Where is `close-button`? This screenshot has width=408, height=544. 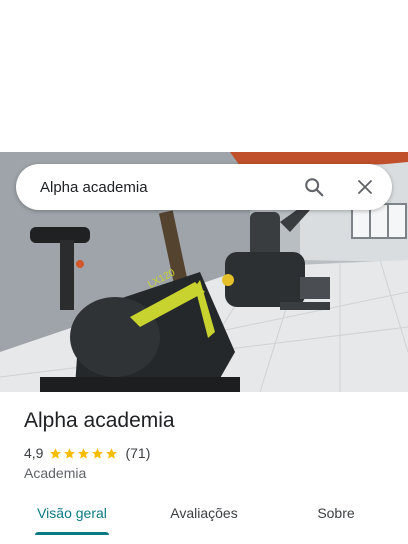 close-button is located at coordinates (365, 187).